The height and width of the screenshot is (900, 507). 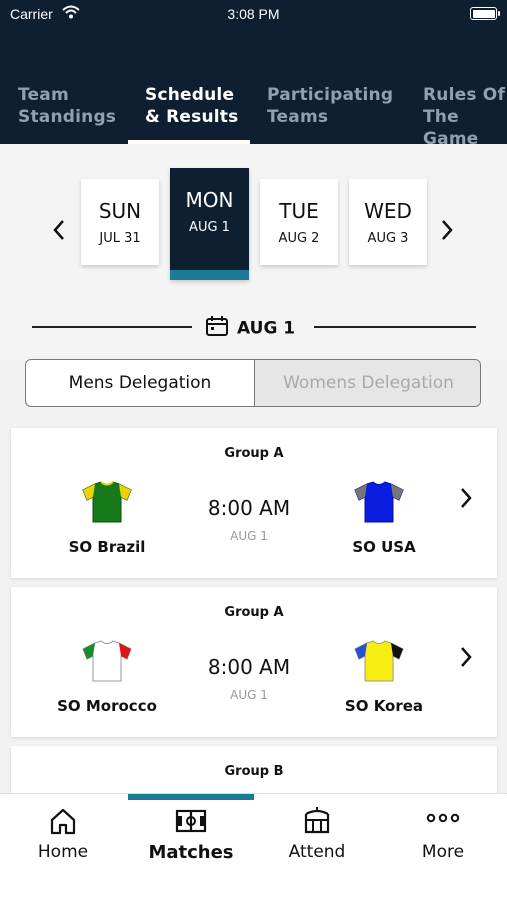 What do you see at coordinates (63, 852) in the screenshot?
I see `nav-home-label: Home` at bounding box center [63, 852].